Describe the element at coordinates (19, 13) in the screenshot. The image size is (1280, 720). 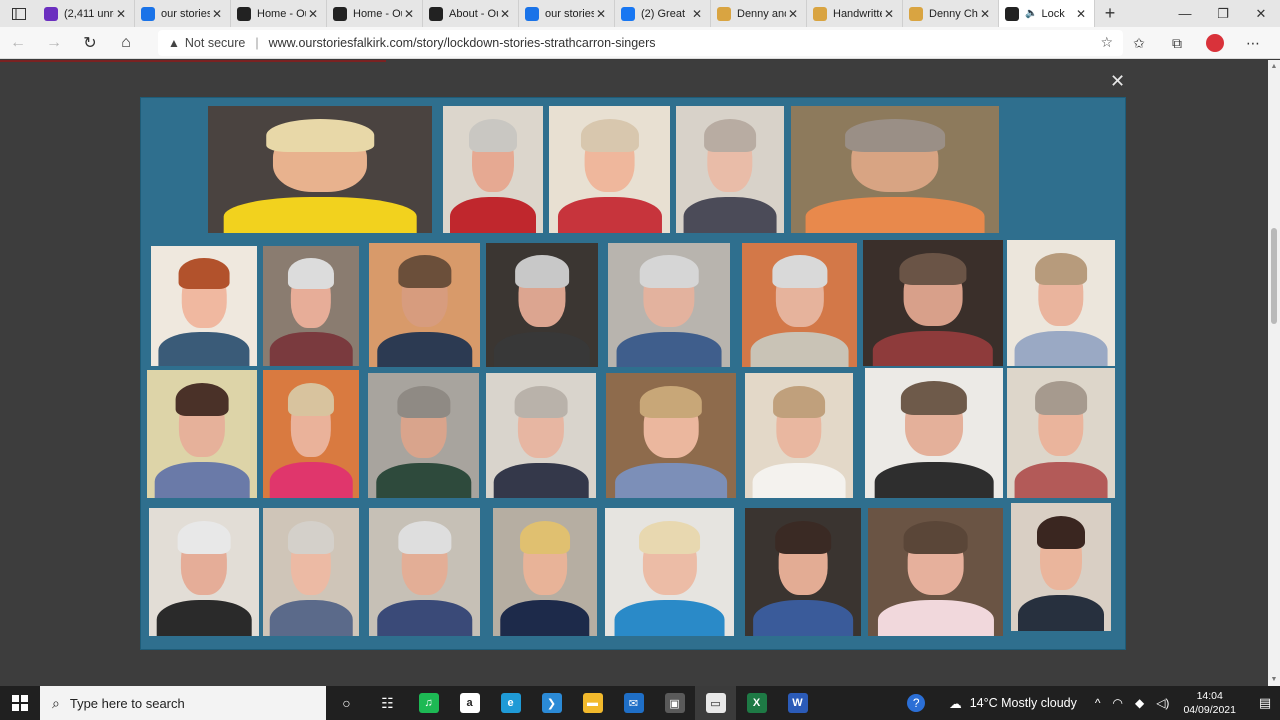
I see `tab-actions-button` at that location.